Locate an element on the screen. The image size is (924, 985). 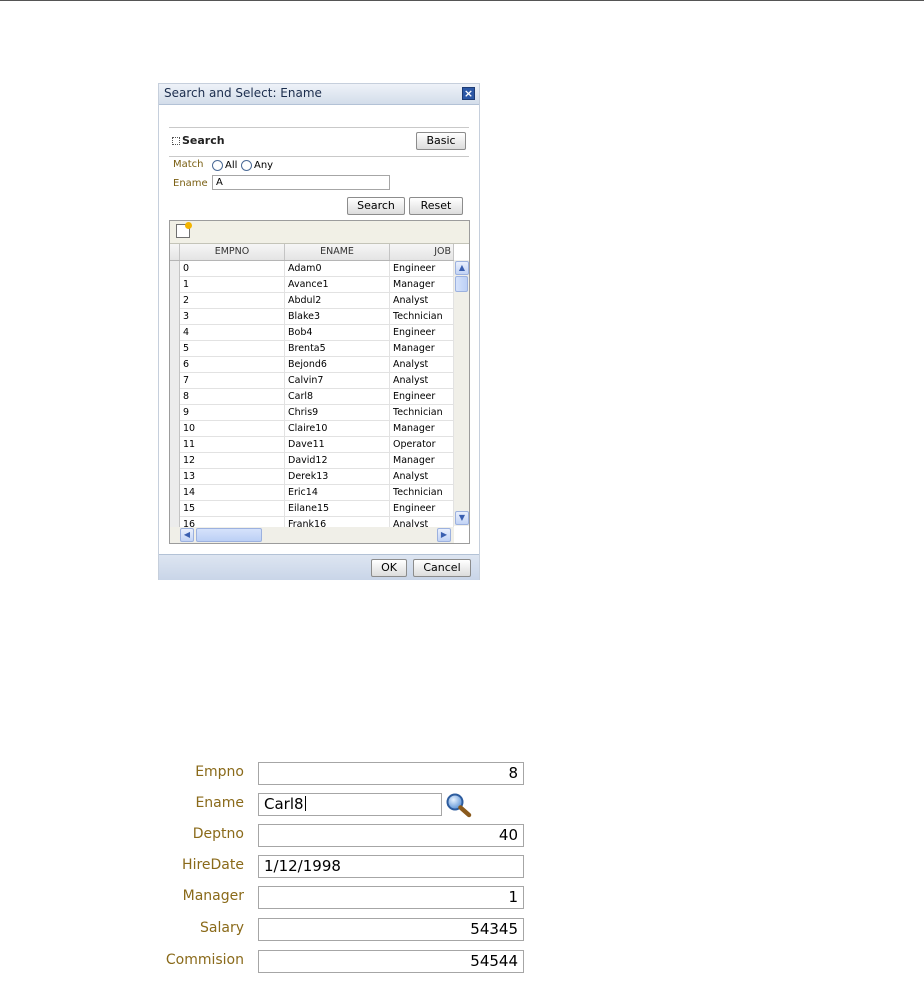
table-row: 0 Adam0 Engineer is located at coordinates (312, 269).